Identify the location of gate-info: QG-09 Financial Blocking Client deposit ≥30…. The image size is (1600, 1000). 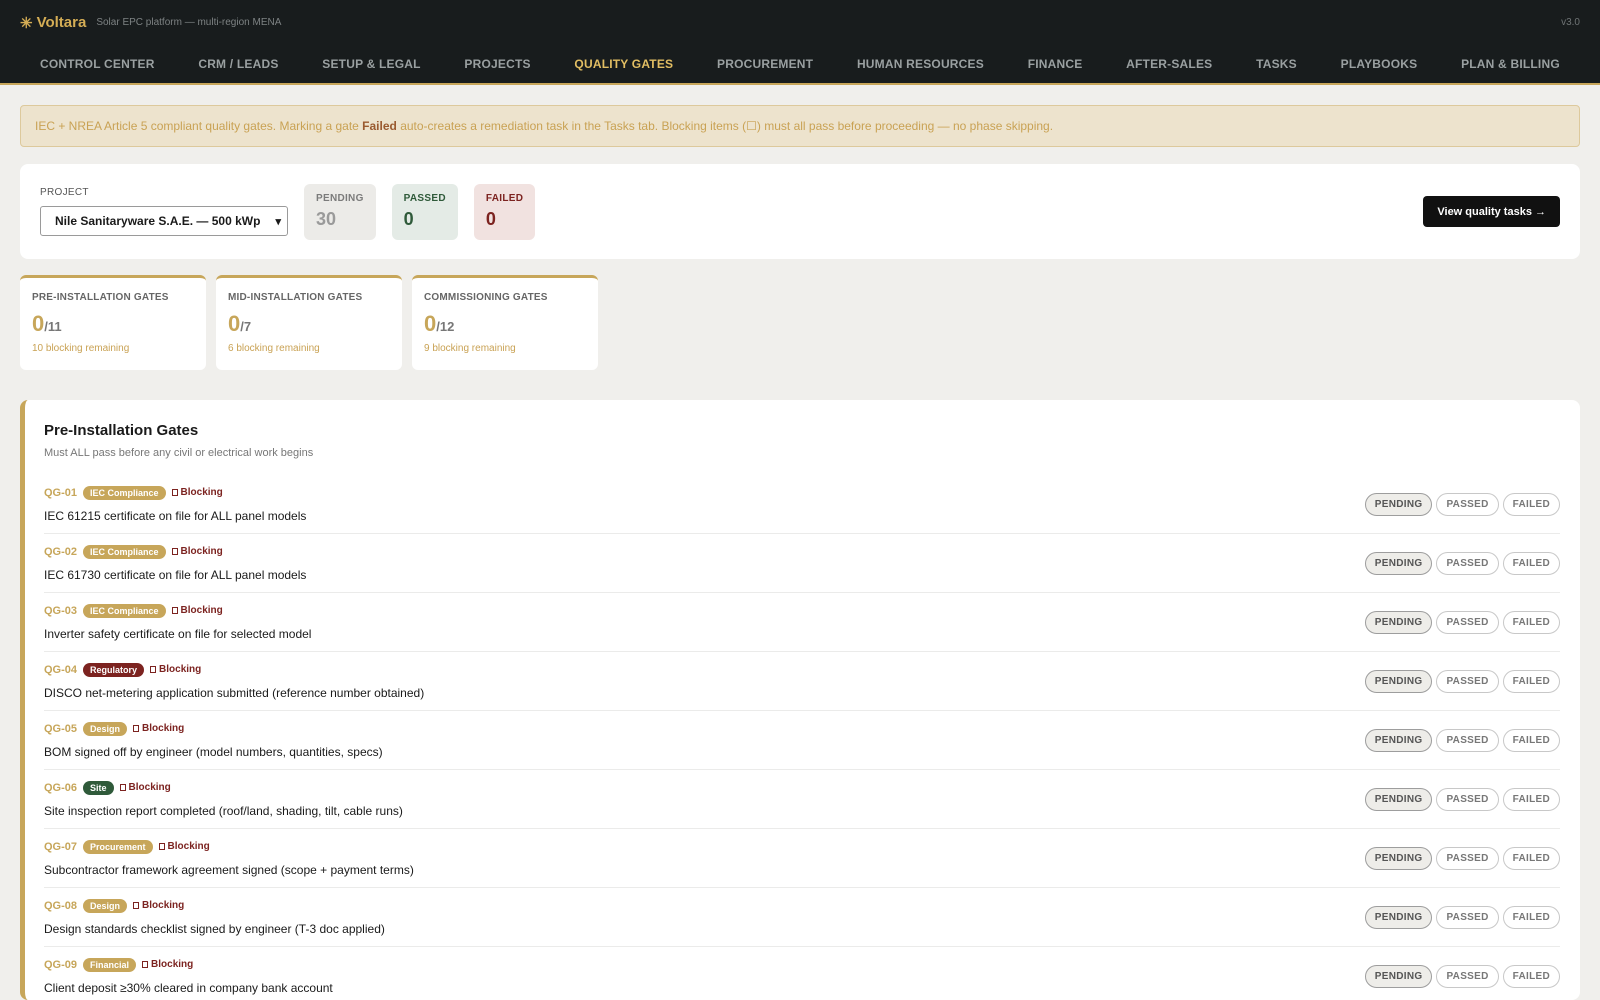
(704, 976).